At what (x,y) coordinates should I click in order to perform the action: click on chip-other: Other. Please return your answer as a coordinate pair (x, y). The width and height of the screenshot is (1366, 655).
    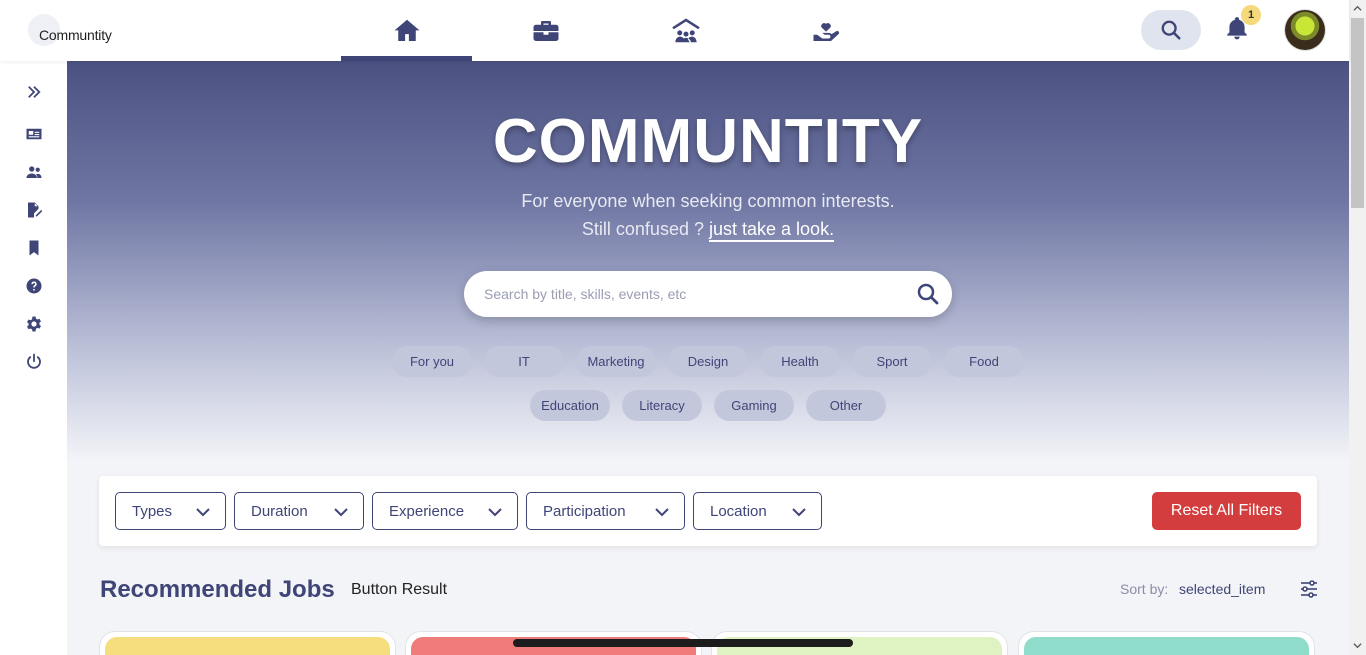
    Looking at the image, I should click on (846, 405).